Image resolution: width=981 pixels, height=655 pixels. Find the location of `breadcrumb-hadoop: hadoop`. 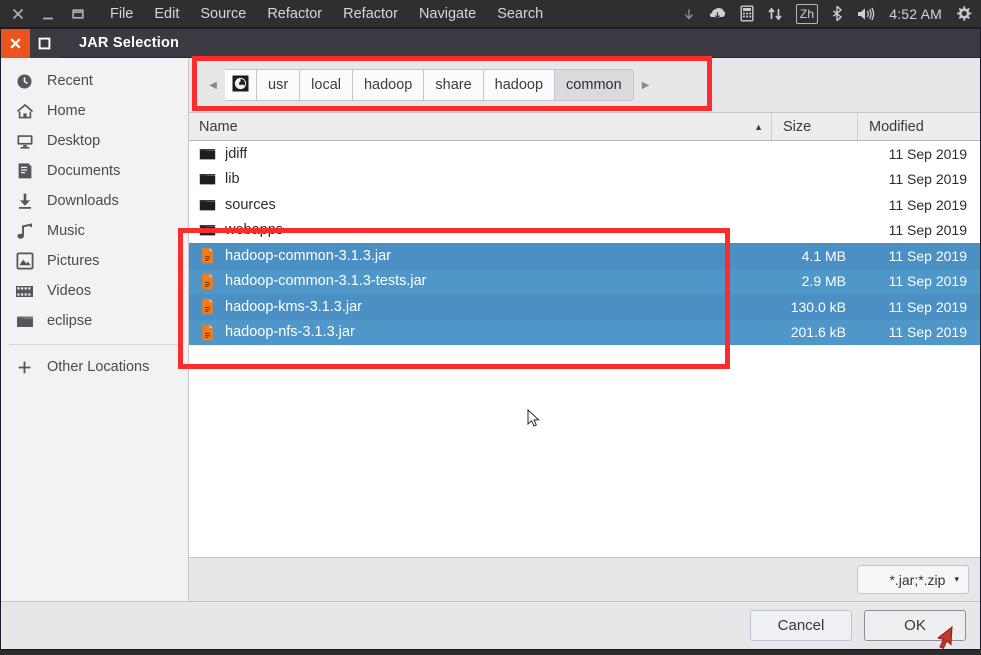

breadcrumb-hadoop: hadoop is located at coordinates (388, 85).